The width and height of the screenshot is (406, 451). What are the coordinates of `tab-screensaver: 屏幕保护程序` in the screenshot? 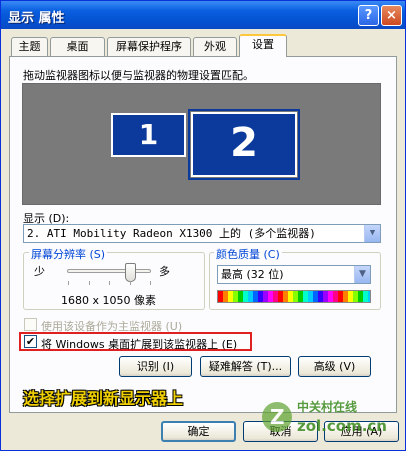 It's located at (149, 46).